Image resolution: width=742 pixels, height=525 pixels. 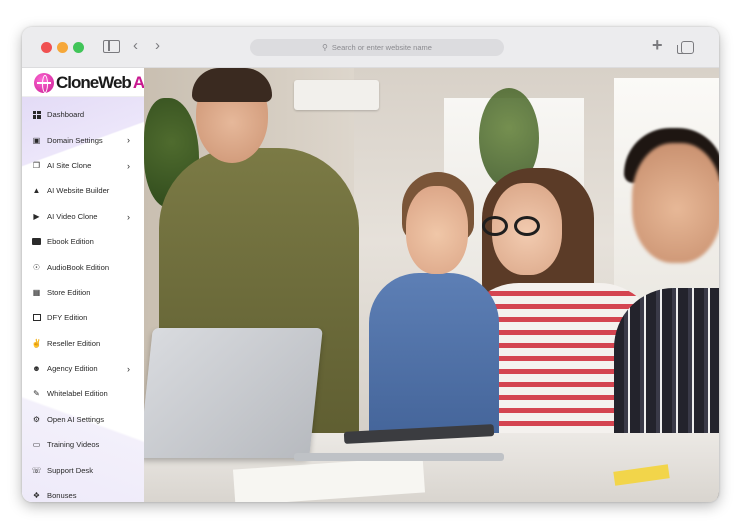 I want to click on sidebar-item-label: AI Video Clone, so click(x=72, y=216).